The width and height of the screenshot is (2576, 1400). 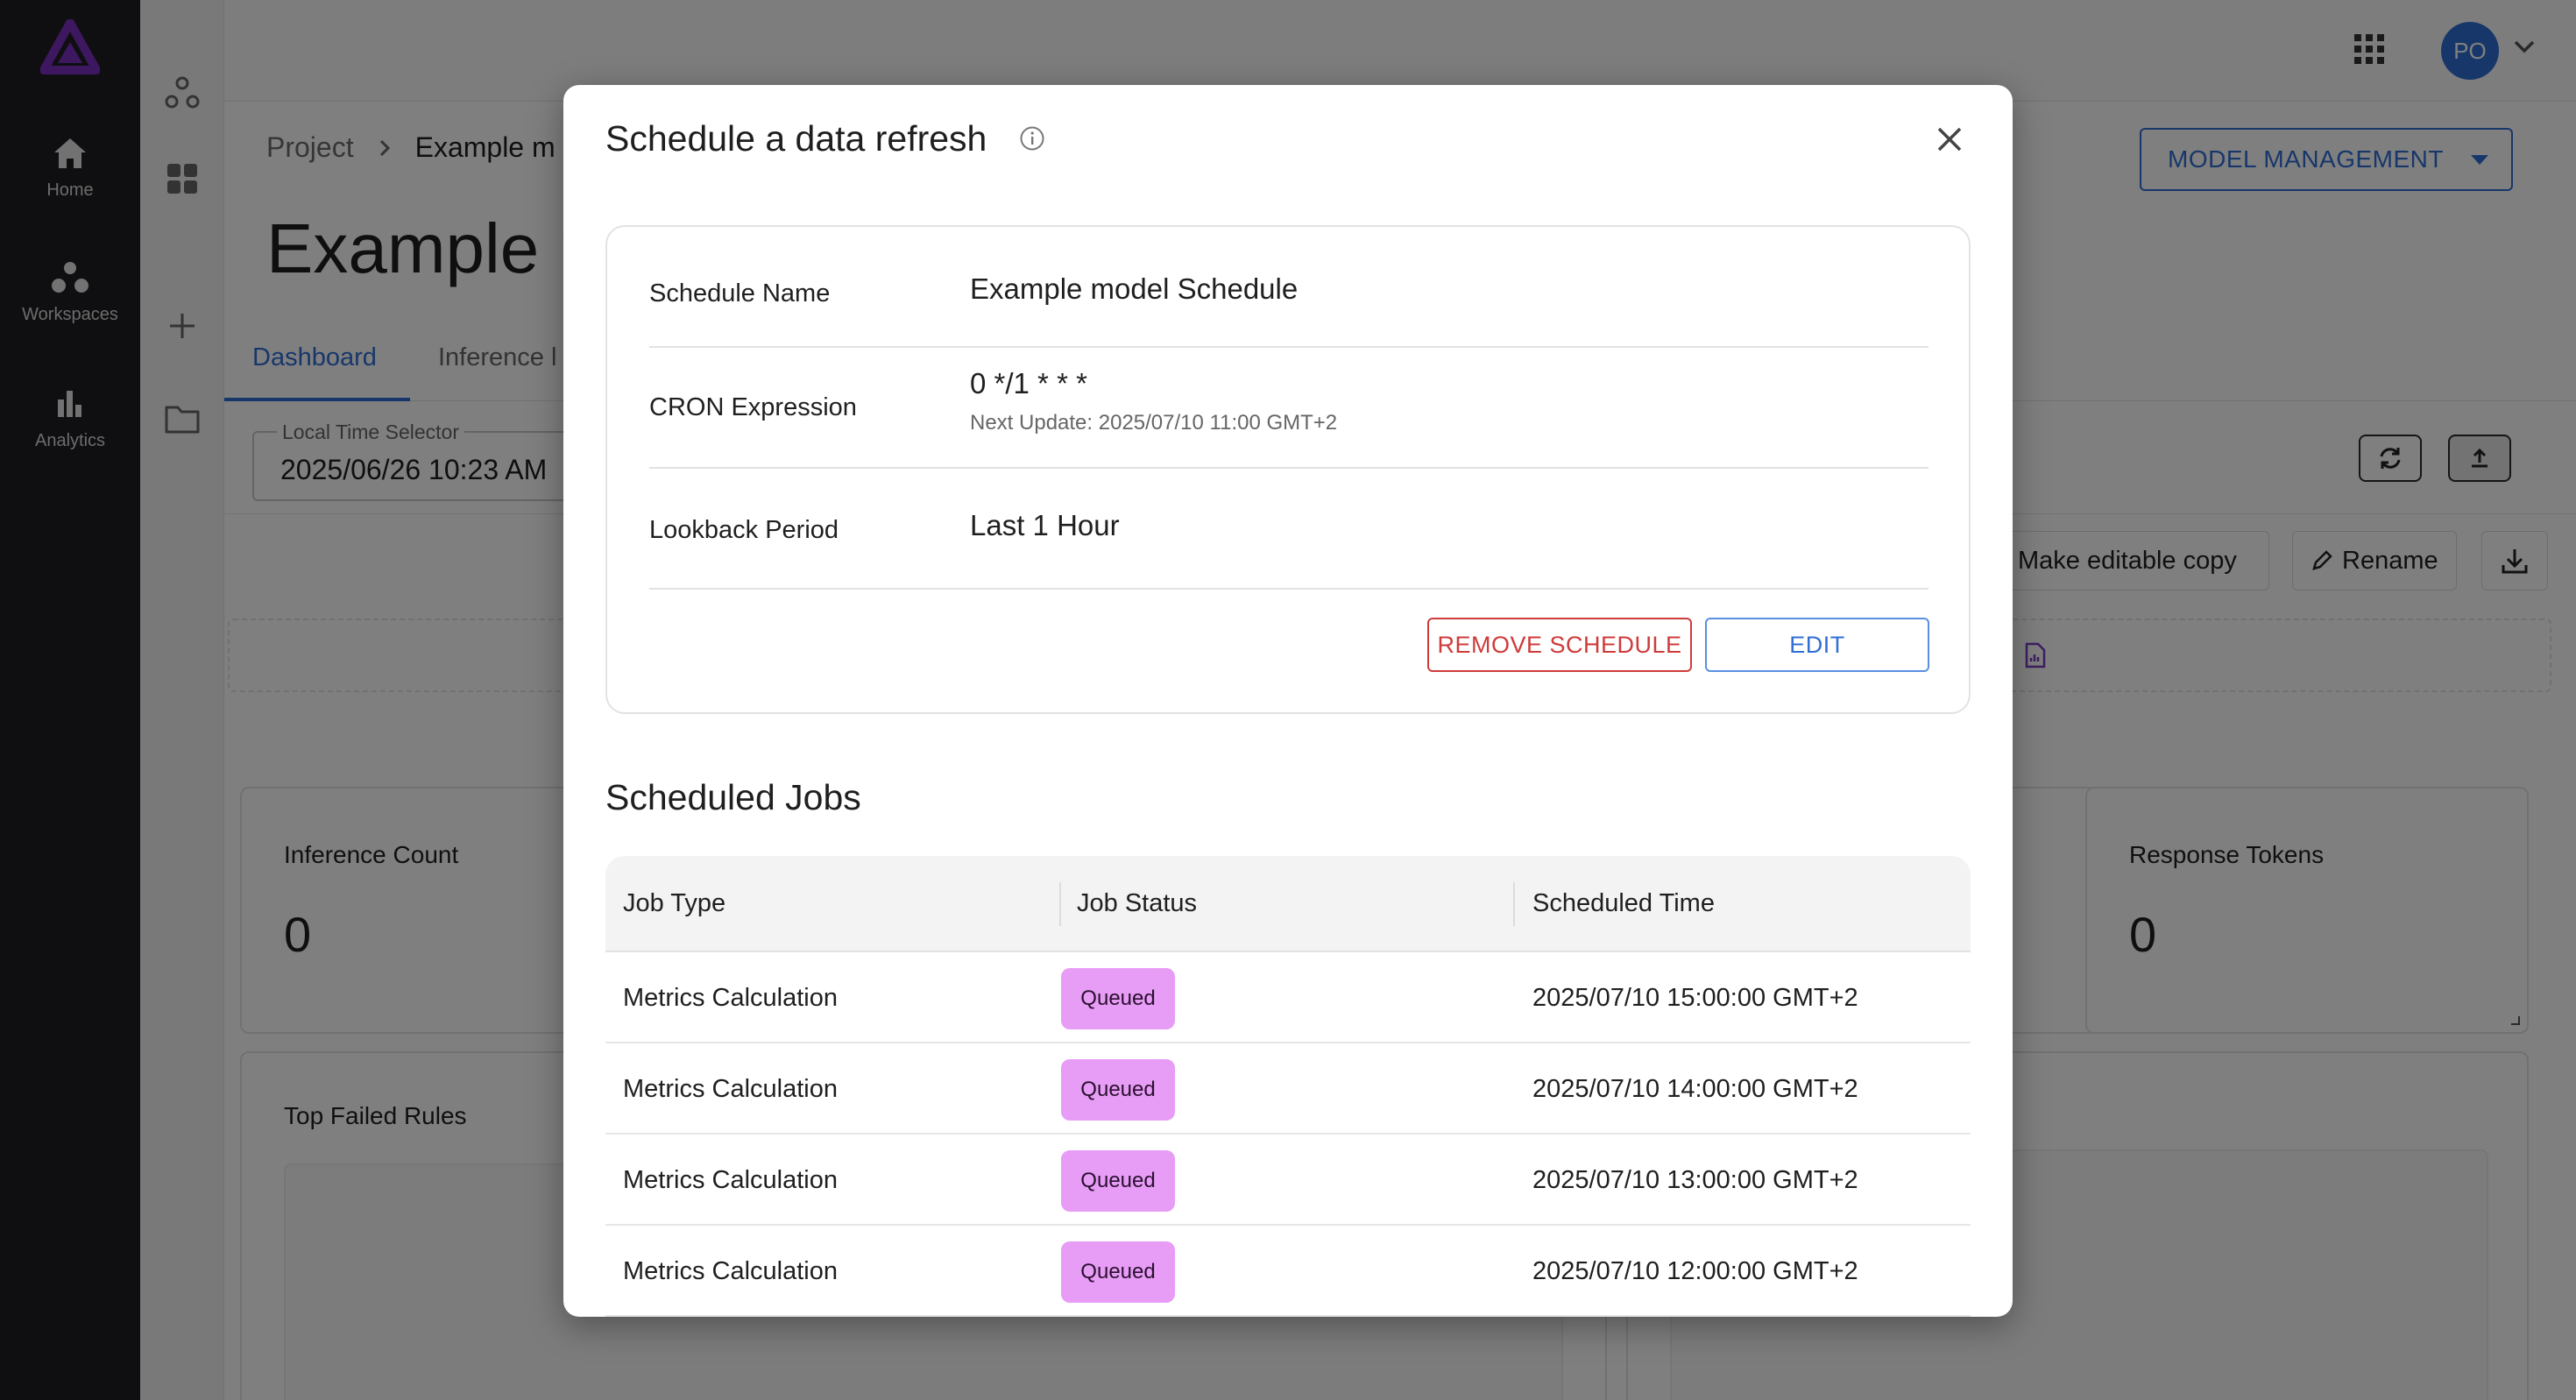 What do you see at coordinates (1154, 423) in the screenshot?
I see `next-update-text: Next Update: 2025/07/10 11:00 GMT+2` at bounding box center [1154, 423].